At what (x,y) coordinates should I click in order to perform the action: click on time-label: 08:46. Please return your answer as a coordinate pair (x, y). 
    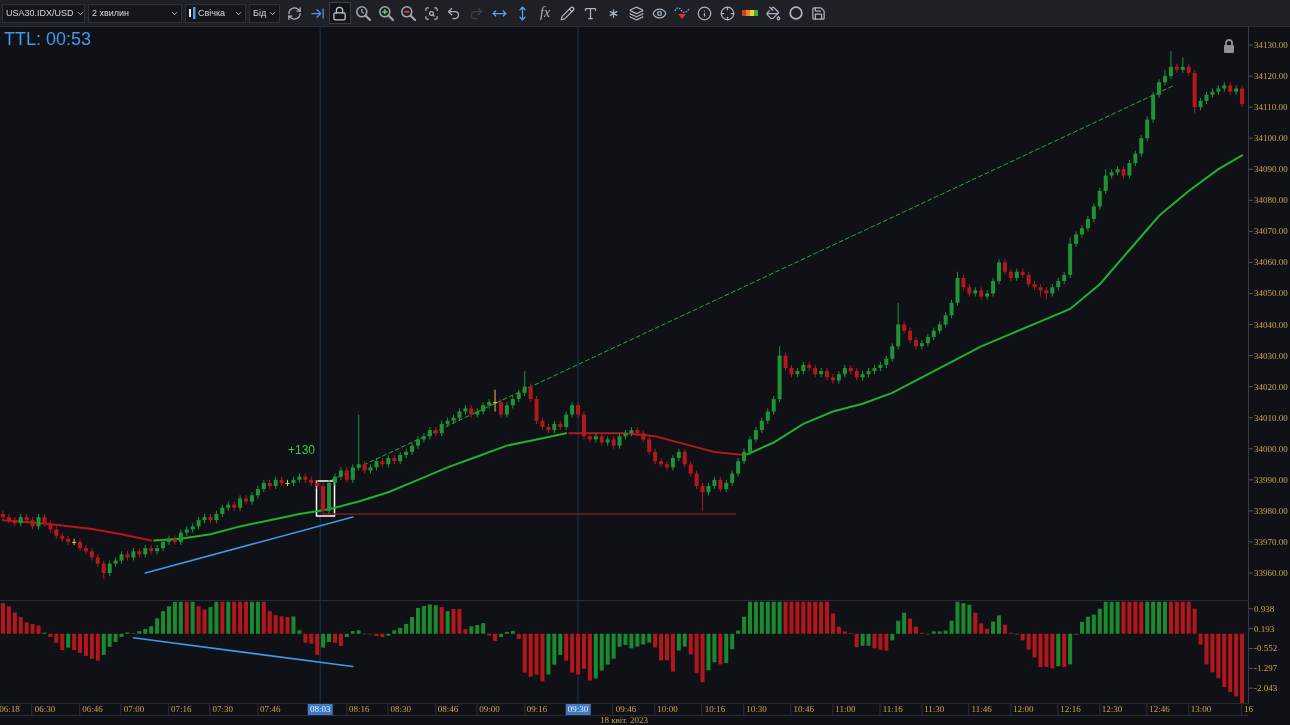
    Looking at the image, I should click on (447, 709).